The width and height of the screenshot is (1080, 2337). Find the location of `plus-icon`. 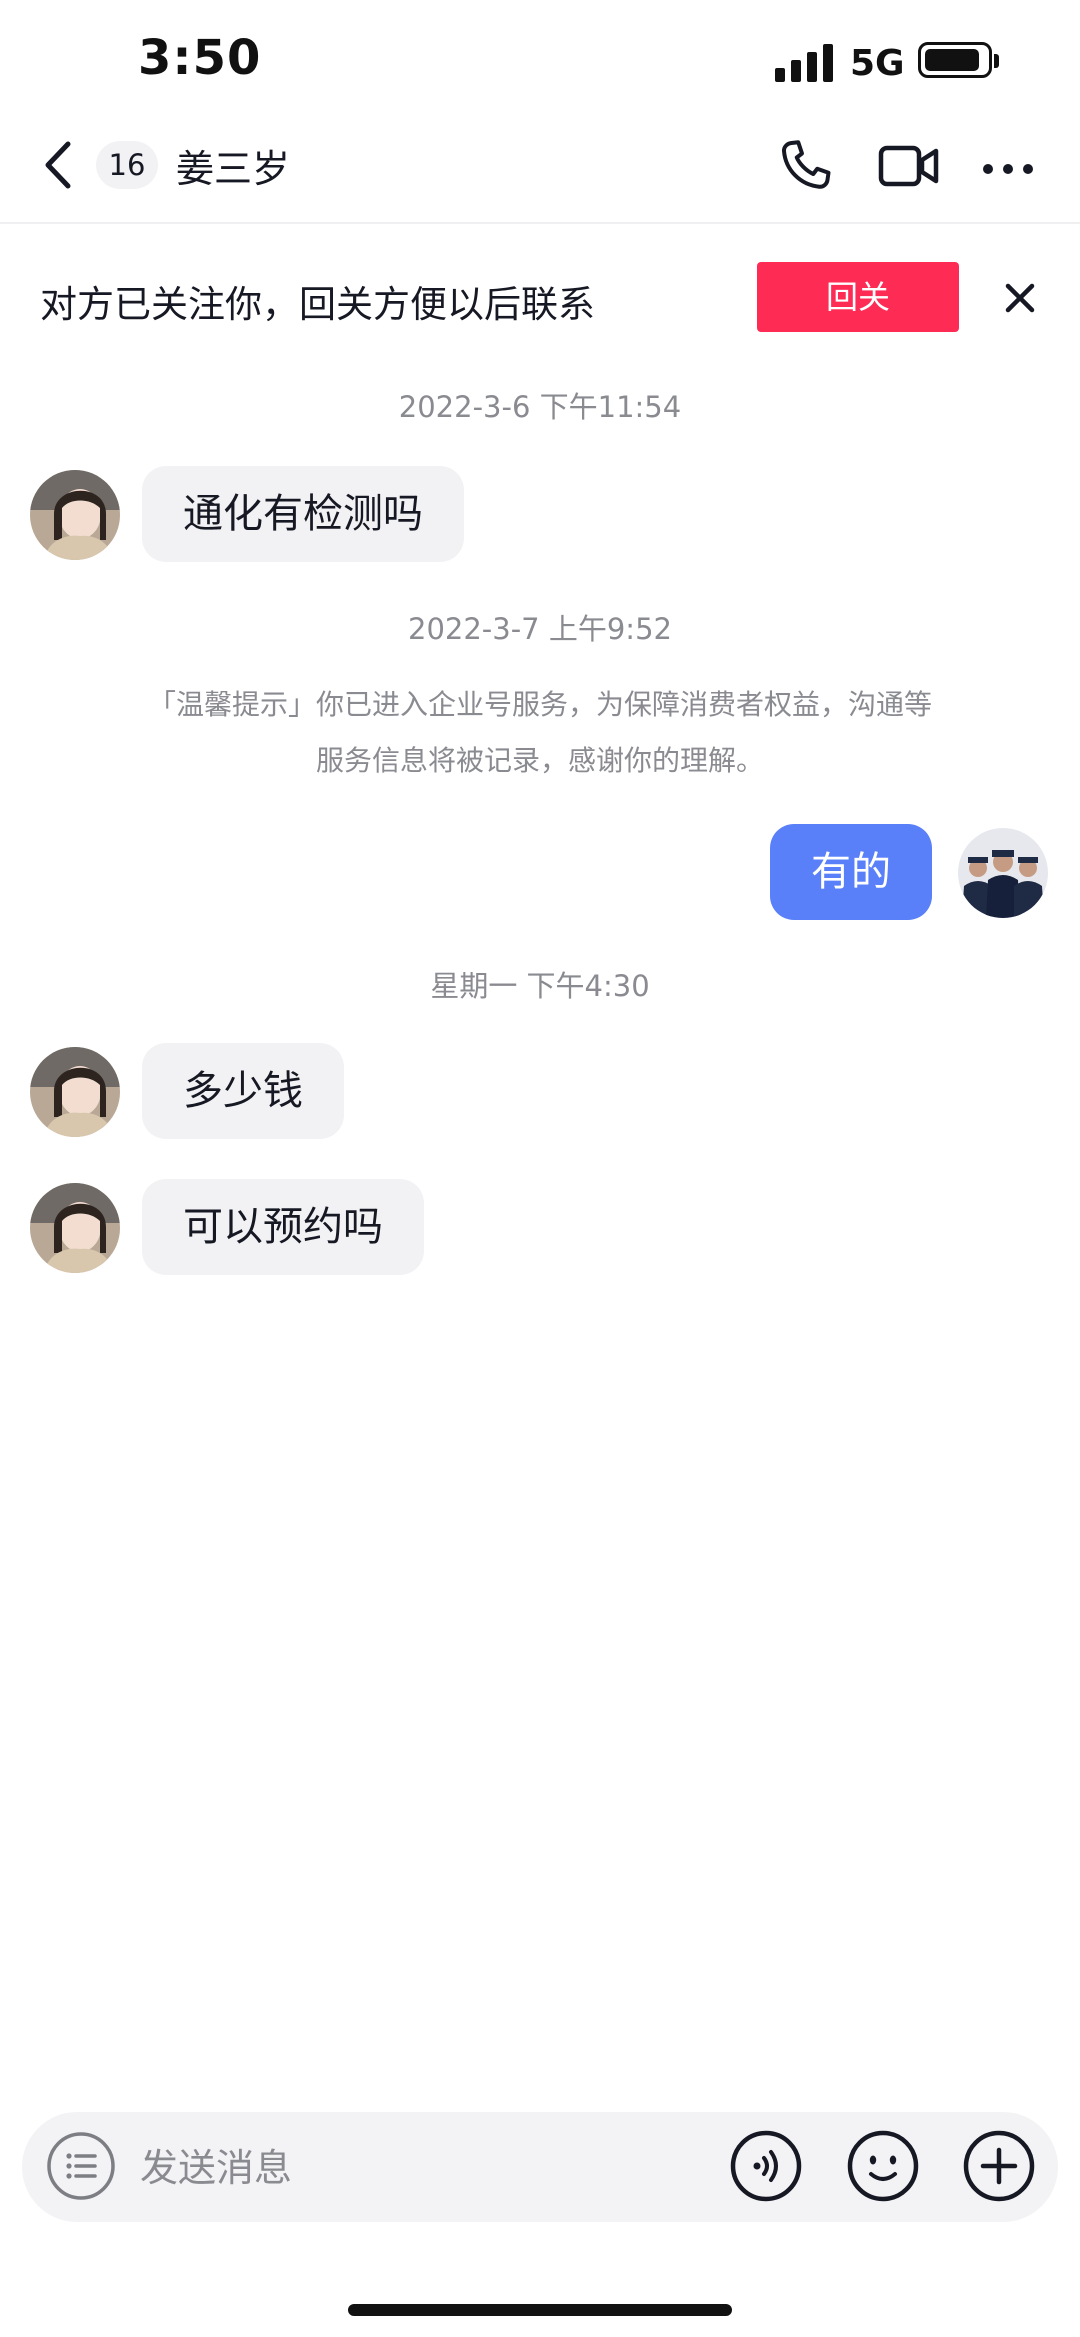

plus-icon is located at coordinates (999, 2166).